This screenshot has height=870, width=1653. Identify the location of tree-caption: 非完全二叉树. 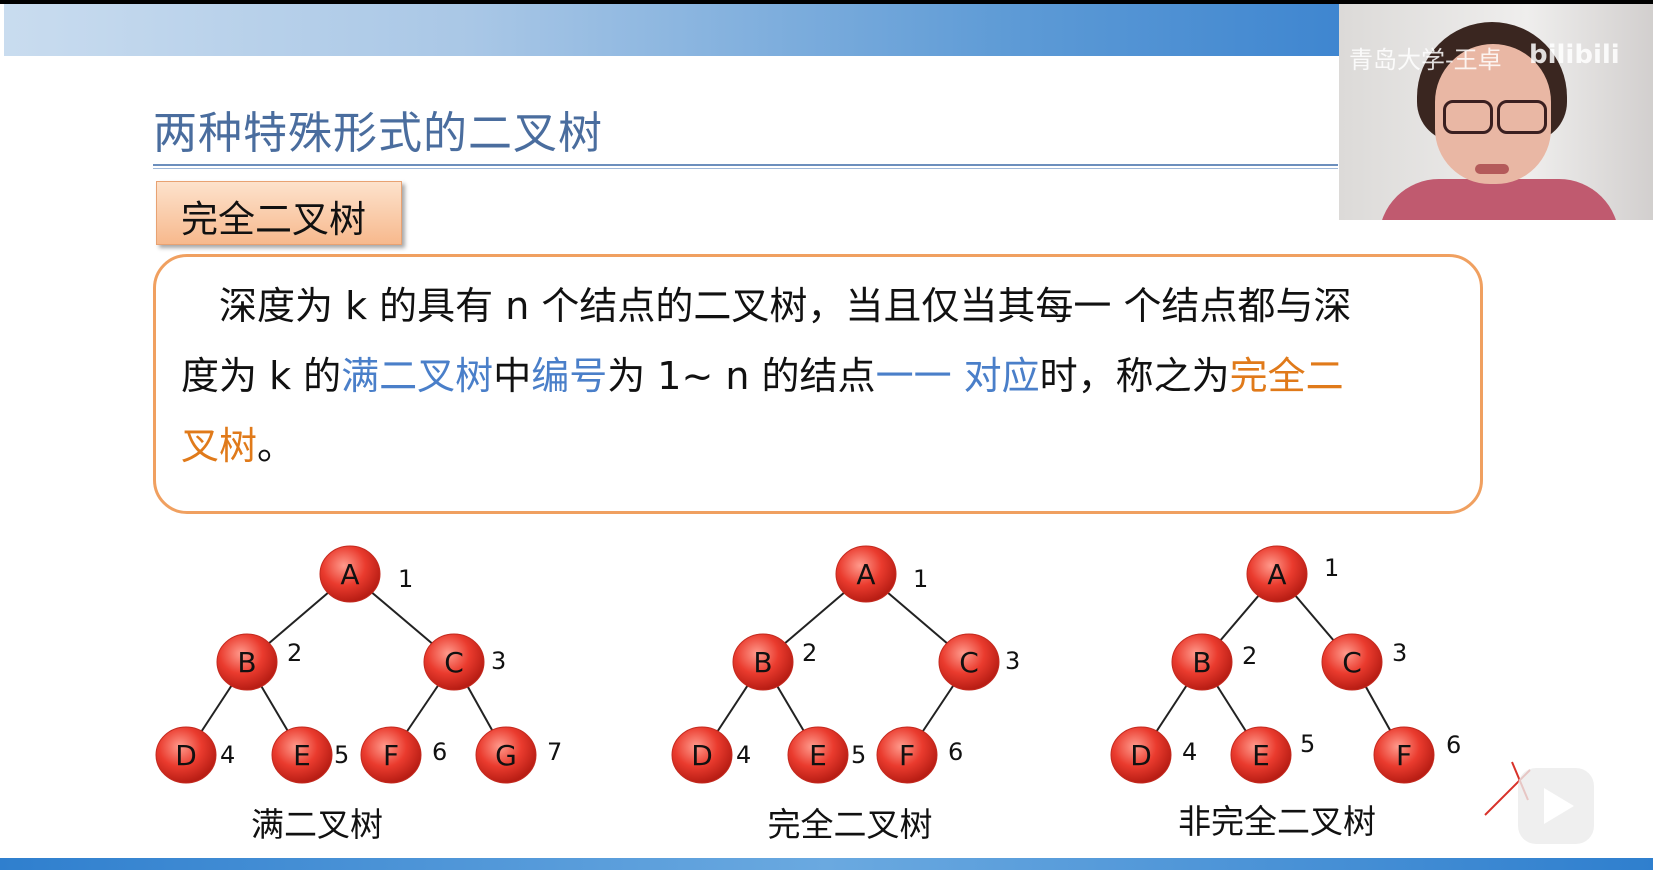
(1277, 821).